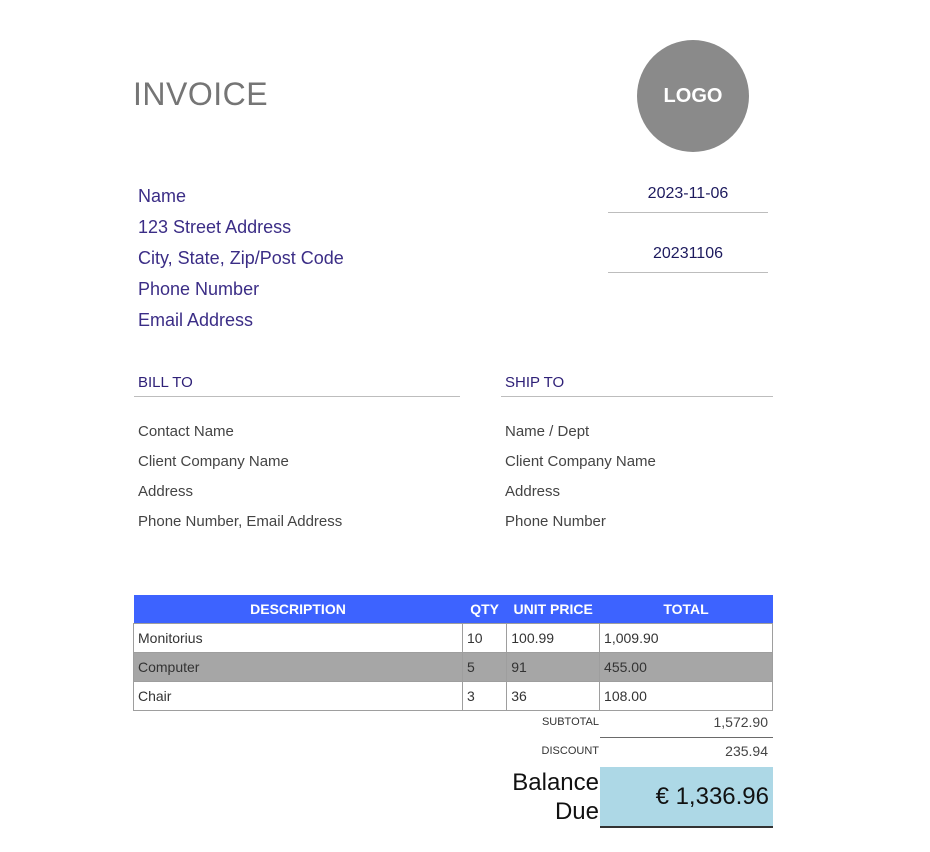  Describe the element at coordinates (484, 609) in the screenshot. I see `column-header-qty: QTY` at that location.